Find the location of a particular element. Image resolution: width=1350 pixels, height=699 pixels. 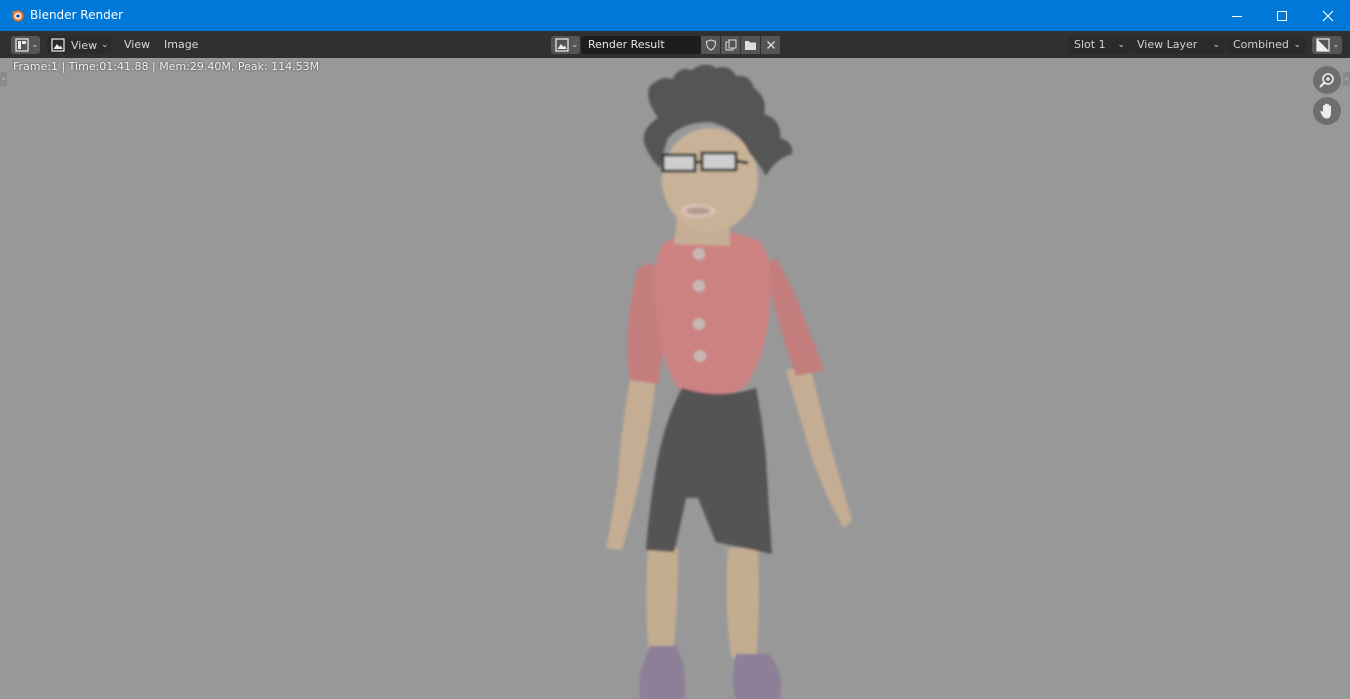

maximize-button is located at coordinates (1282, 15).